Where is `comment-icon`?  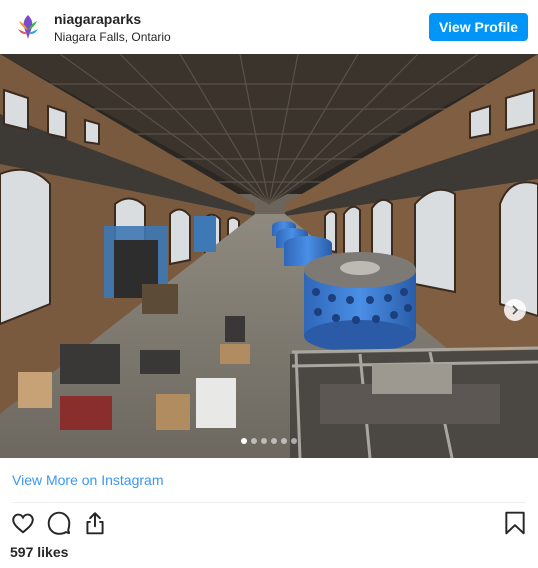
comment-icon is located at coordinates (59, 523).